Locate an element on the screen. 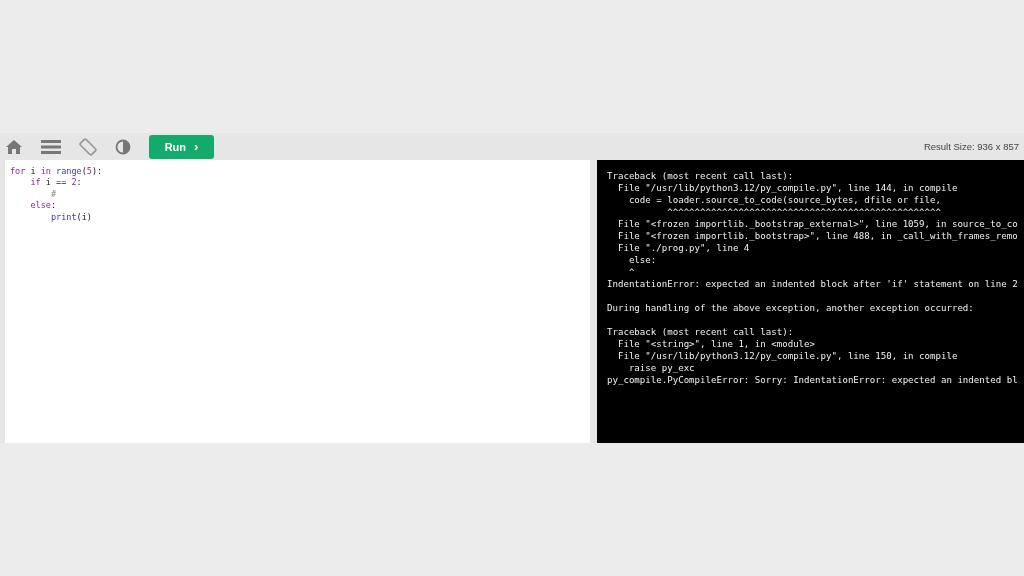 The width and height of the screenshot is (1024, 576). output-line: else: is located at coordinates (642, 260).